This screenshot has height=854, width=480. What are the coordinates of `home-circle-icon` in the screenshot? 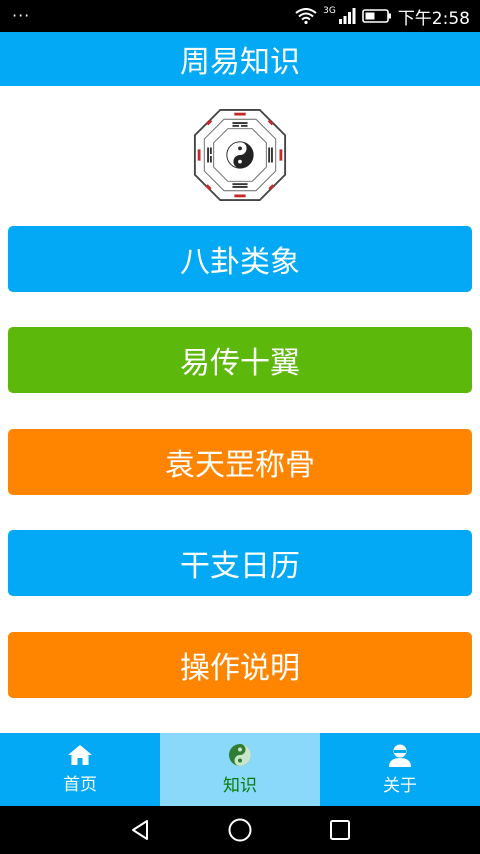 It's located at (240, 830).